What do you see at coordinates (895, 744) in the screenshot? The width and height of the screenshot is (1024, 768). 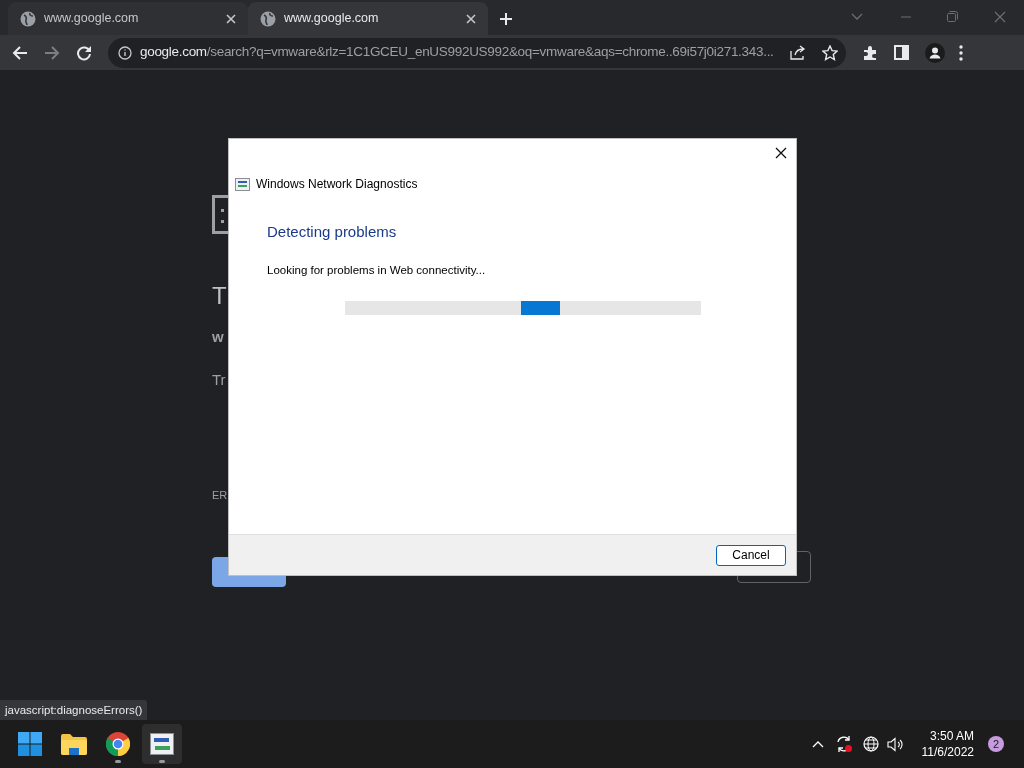 I see `volume-icon` at bounding box center [895, 744].